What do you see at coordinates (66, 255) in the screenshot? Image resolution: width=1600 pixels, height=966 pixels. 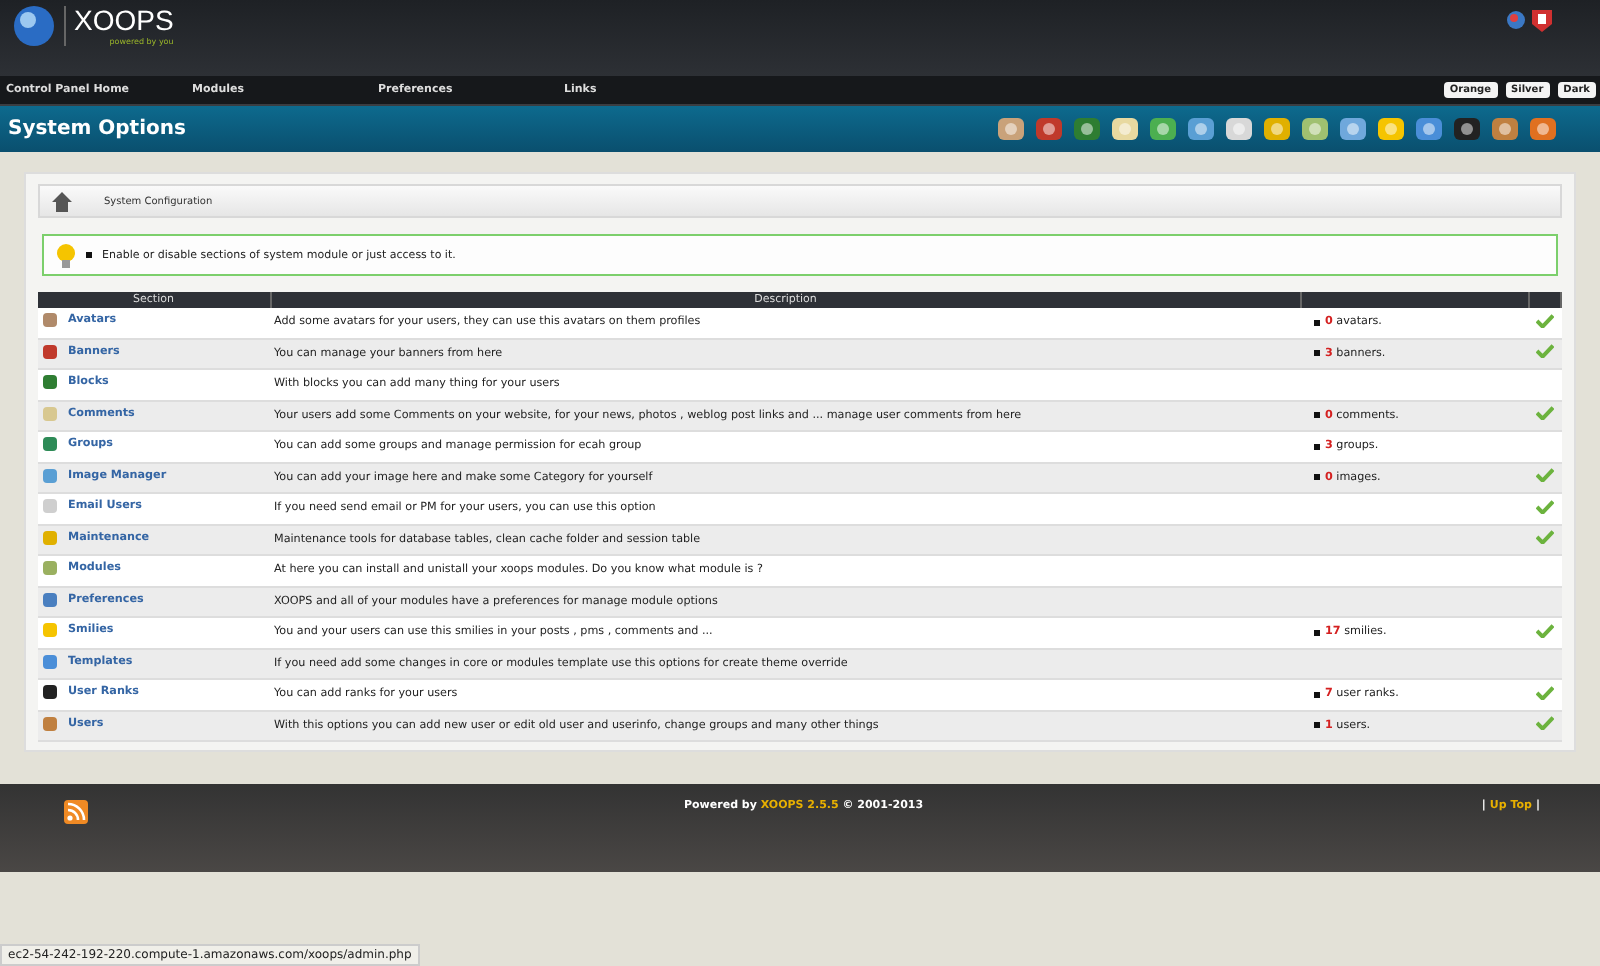 I see `lightbulb-icon` at bounding box center [66, 255].